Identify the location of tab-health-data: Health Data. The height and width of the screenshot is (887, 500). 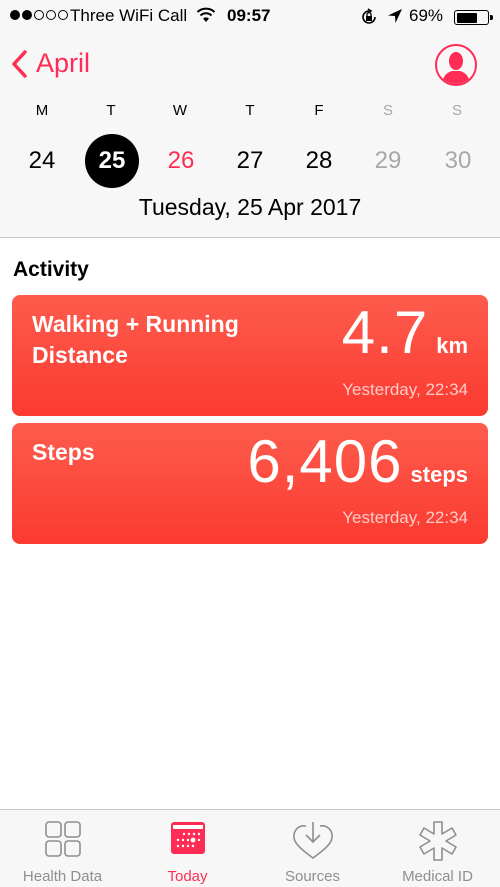
(62, 848).